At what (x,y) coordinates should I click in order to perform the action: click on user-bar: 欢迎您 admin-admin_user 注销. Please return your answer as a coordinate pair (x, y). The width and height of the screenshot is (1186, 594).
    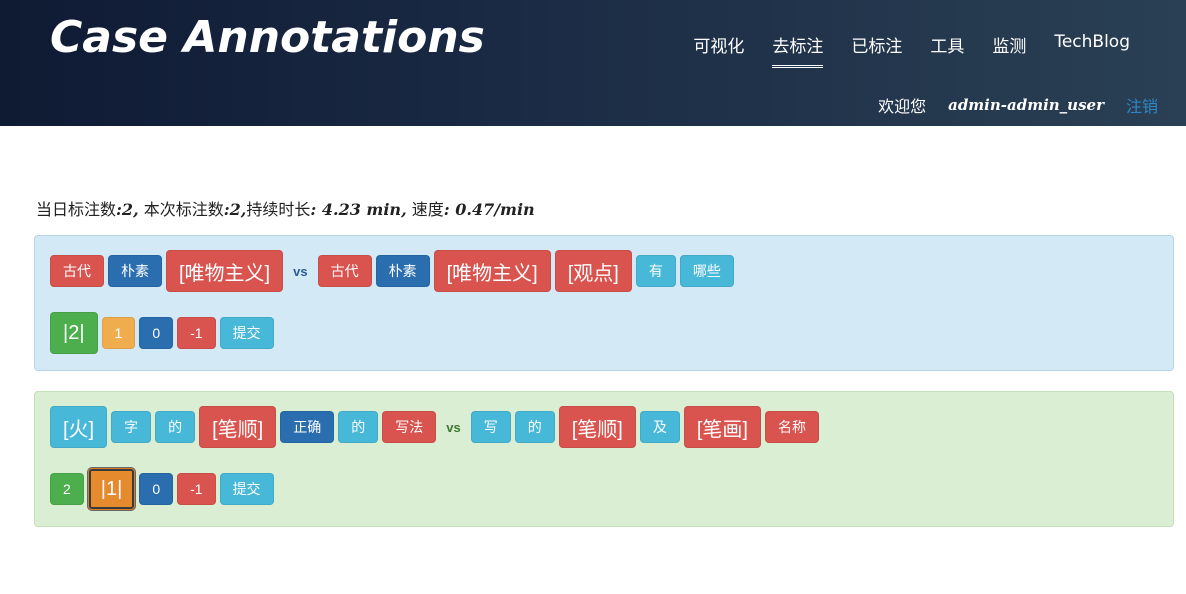
    Looking at the image, I should click on (1018, 105).